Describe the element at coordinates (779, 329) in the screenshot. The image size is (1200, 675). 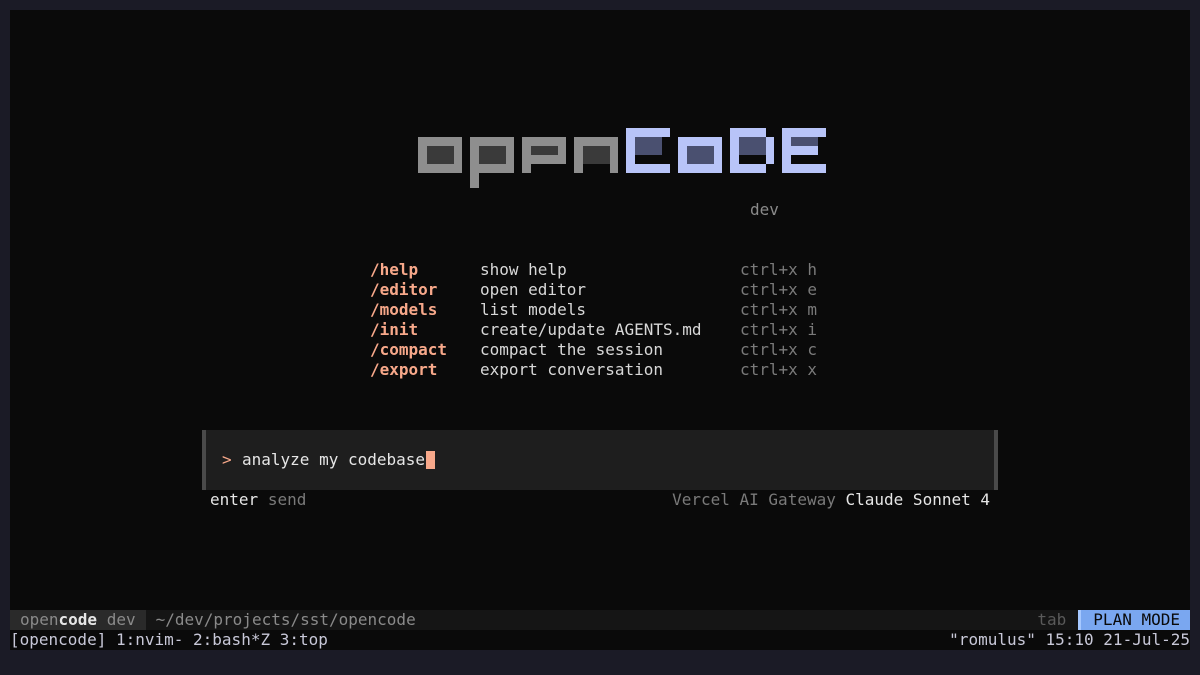
I see `command-shortcut: ctrl+x i` at that location.